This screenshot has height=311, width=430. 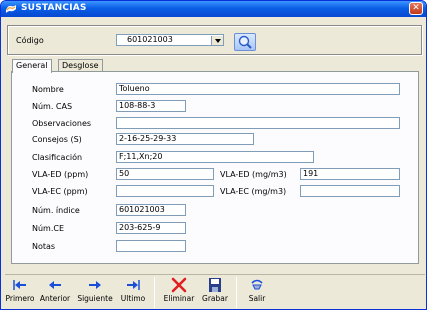 What do you see at coordinates (151, 246) in the screenshot?
I see `notas-field` at bounding box center [151, 246].